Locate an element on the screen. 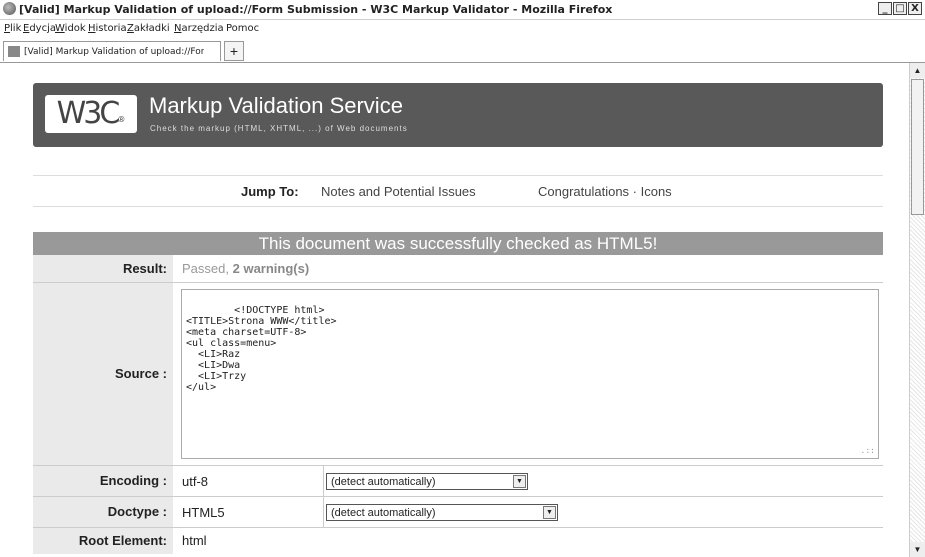 The height and width of the screenshot is (557, 925). source-label: Source : is located at coordinates (103, 374).